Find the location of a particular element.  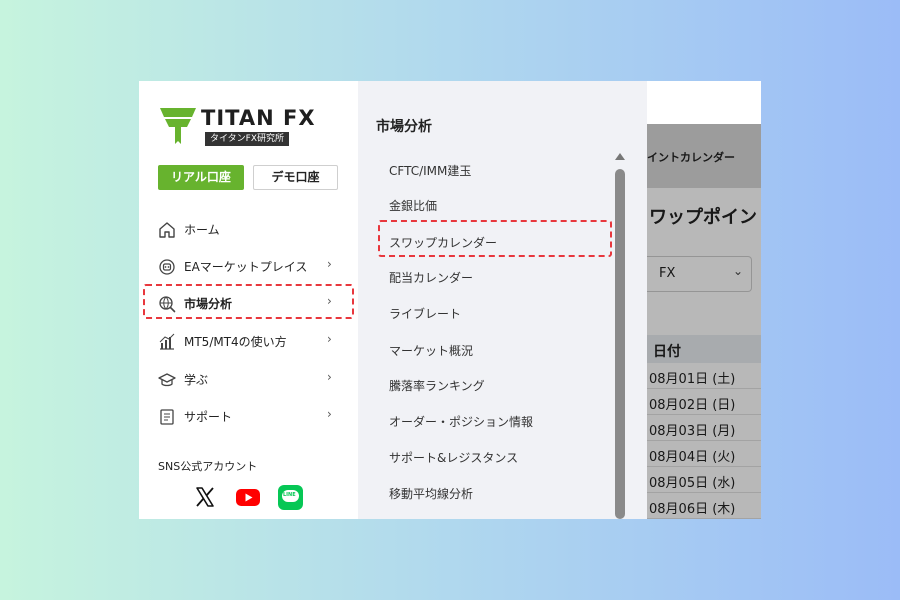

scrollbar-thumb is located at coordinates (620, 344).